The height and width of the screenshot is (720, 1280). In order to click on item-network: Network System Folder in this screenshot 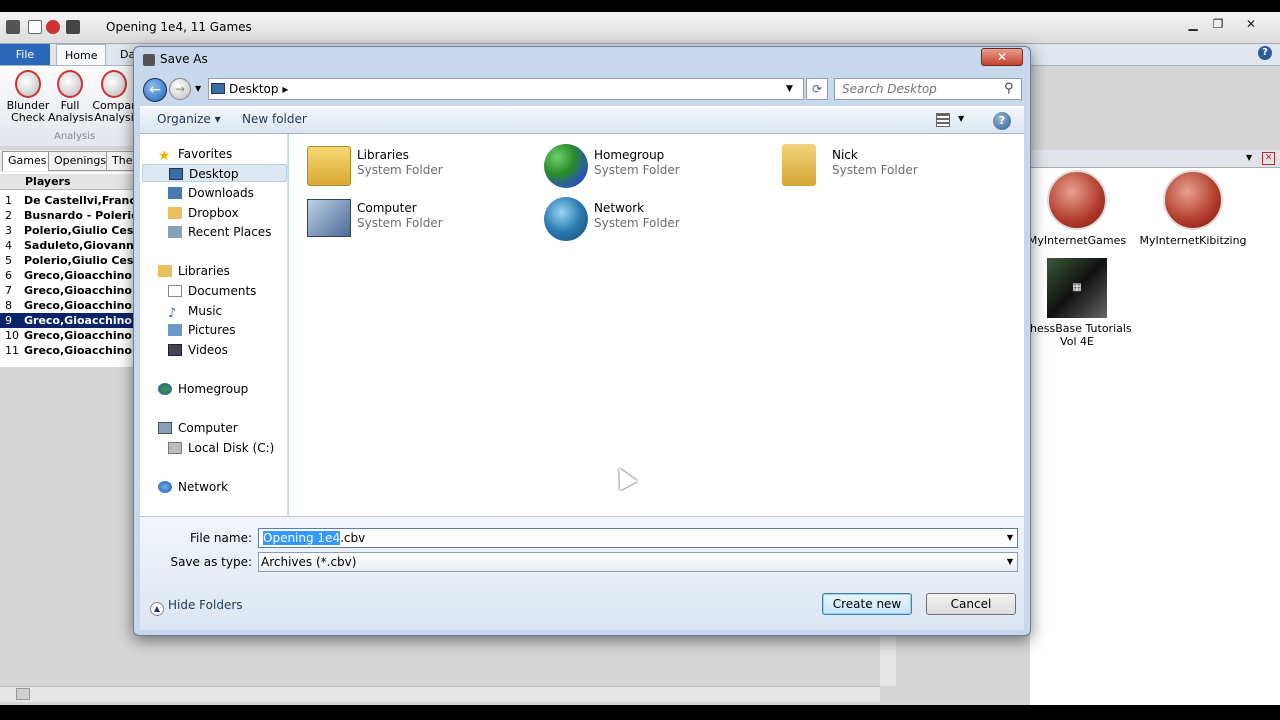, I will do `click(654, 222)`.